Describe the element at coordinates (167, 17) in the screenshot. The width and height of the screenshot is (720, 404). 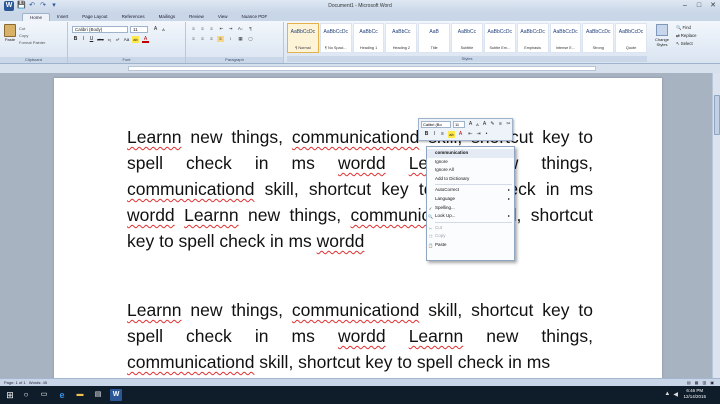
I see `tab-mailings: Mailings` at that location.